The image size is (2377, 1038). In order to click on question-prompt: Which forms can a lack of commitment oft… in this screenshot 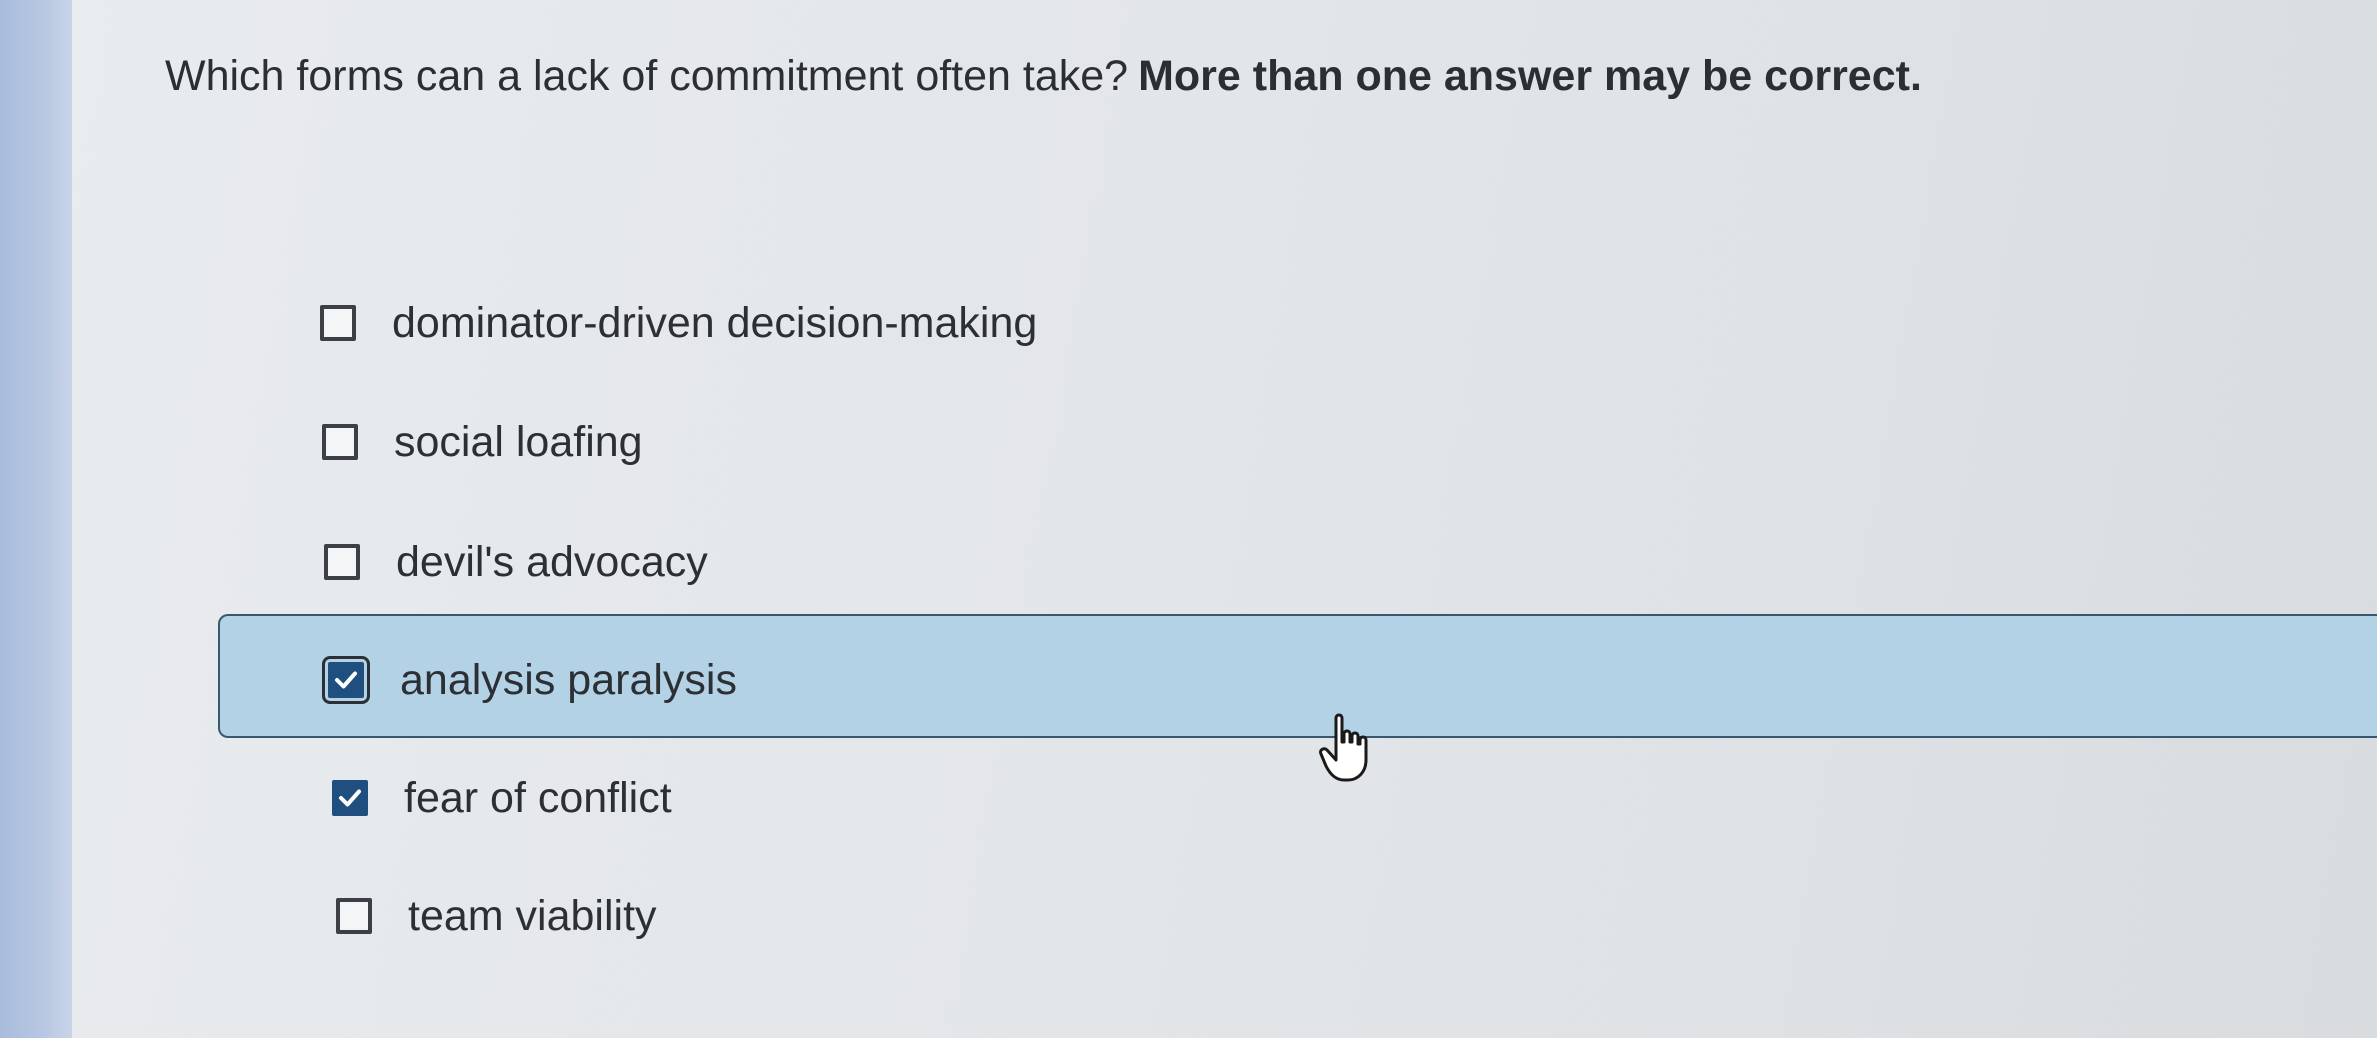, I will do `click(1043, 76)`.